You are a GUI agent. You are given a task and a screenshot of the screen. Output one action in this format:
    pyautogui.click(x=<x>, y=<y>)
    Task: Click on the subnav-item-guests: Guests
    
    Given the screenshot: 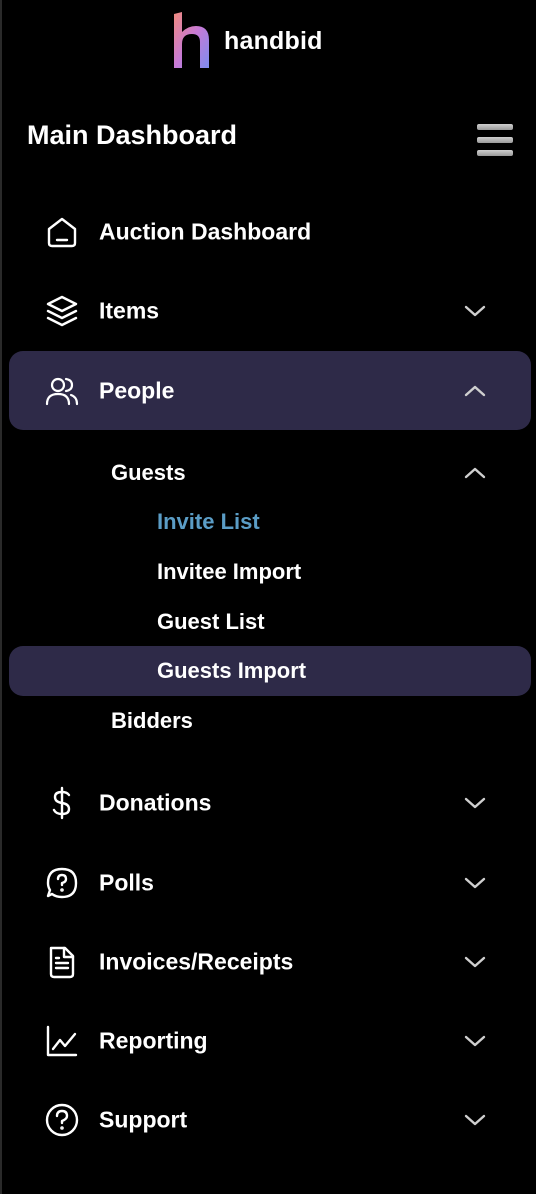 What is the action you would take?
    pyautogui.click(x=270, y=473)
    